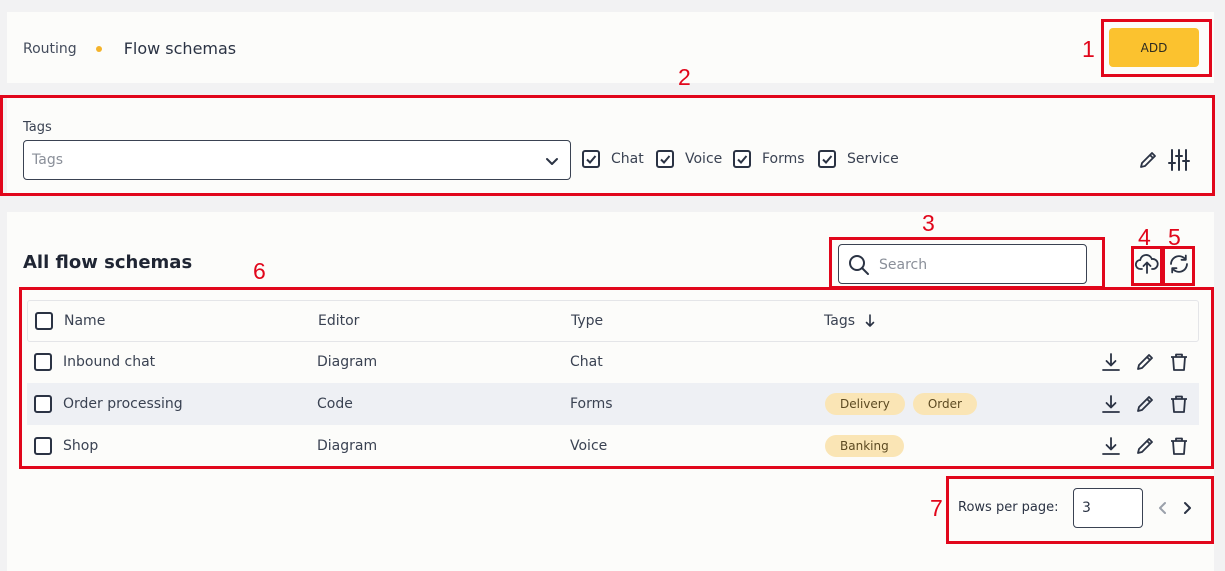 This screenshot has height=571, width=1225. What do you see at coordinates (81, 446) in the screenshot?
I see `row-name: Shop` at bounding box center [81, 446].